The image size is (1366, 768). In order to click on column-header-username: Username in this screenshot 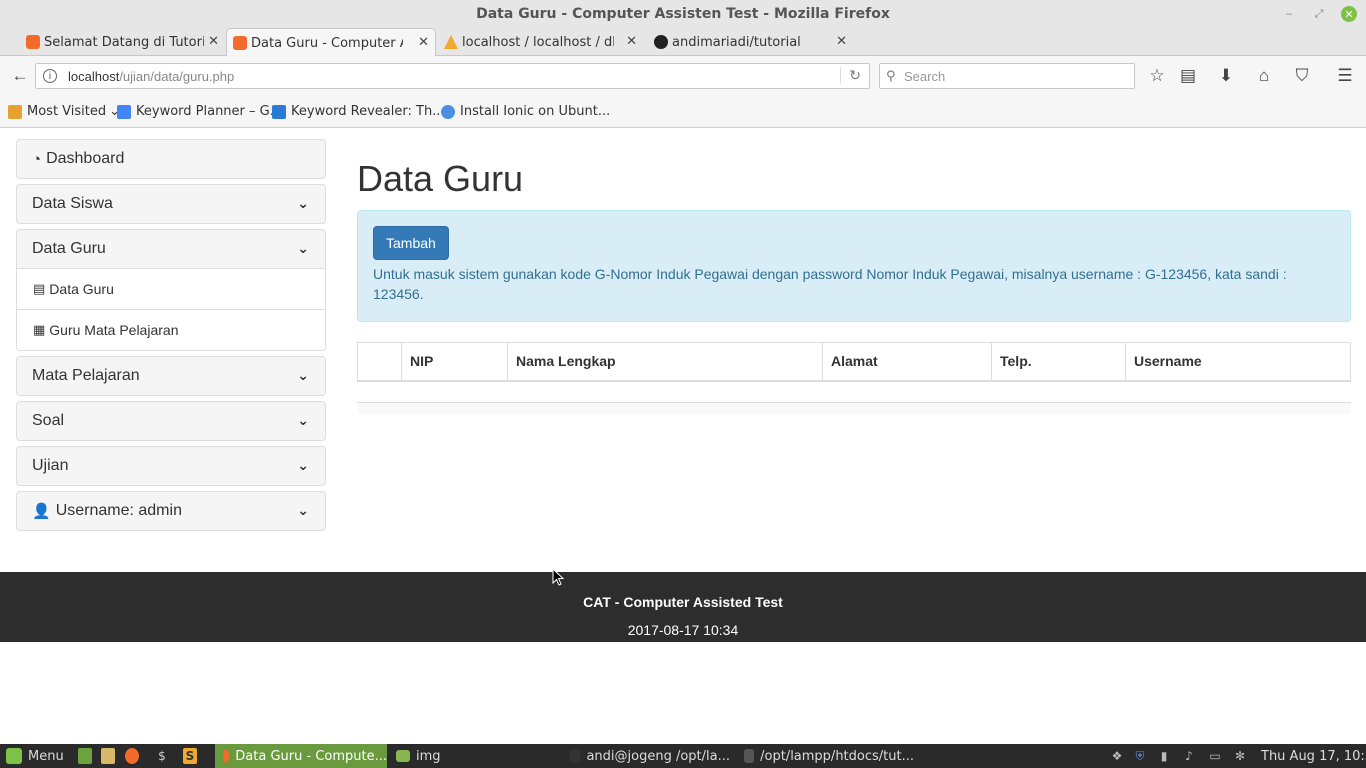, I will do `click(1238, 362)`.